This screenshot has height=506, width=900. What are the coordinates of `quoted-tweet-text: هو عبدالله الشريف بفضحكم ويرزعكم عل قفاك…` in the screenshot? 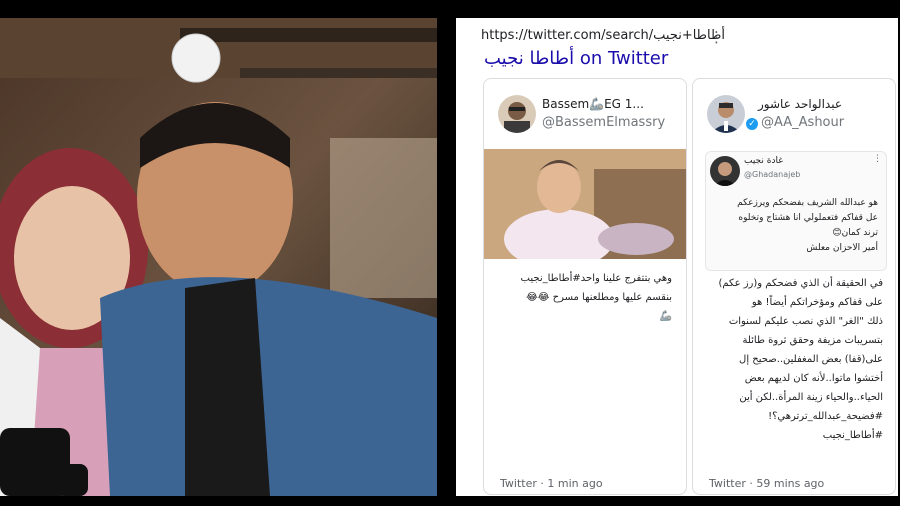 It's located at (807, 225).